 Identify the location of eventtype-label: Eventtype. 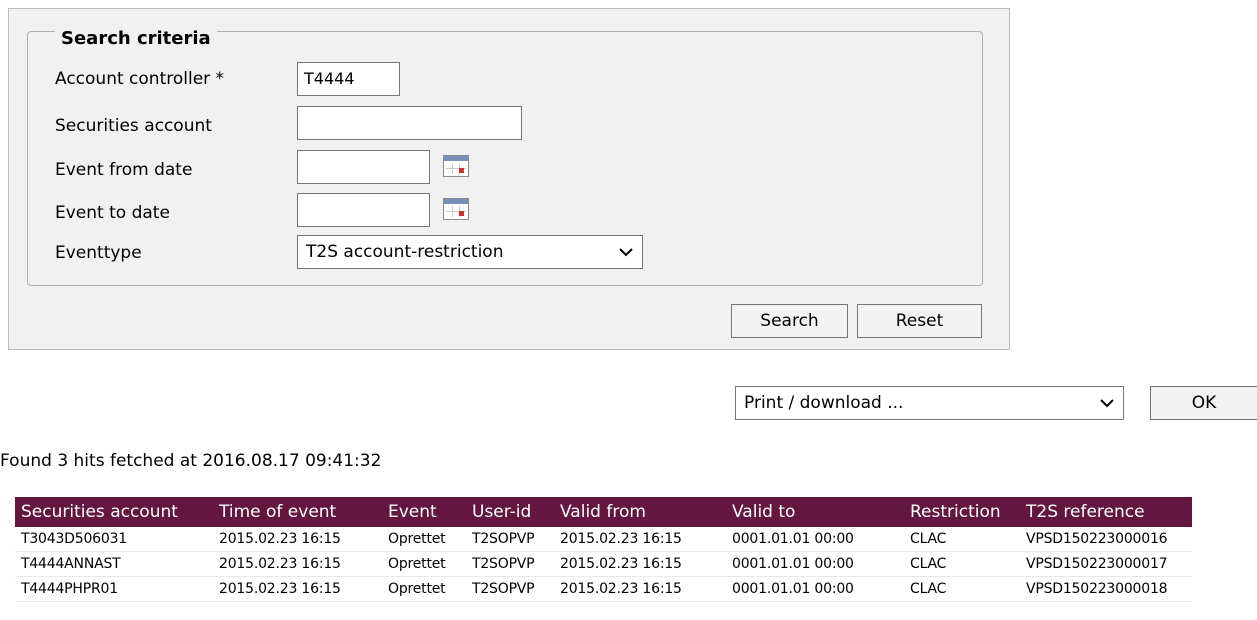
(98, 253).